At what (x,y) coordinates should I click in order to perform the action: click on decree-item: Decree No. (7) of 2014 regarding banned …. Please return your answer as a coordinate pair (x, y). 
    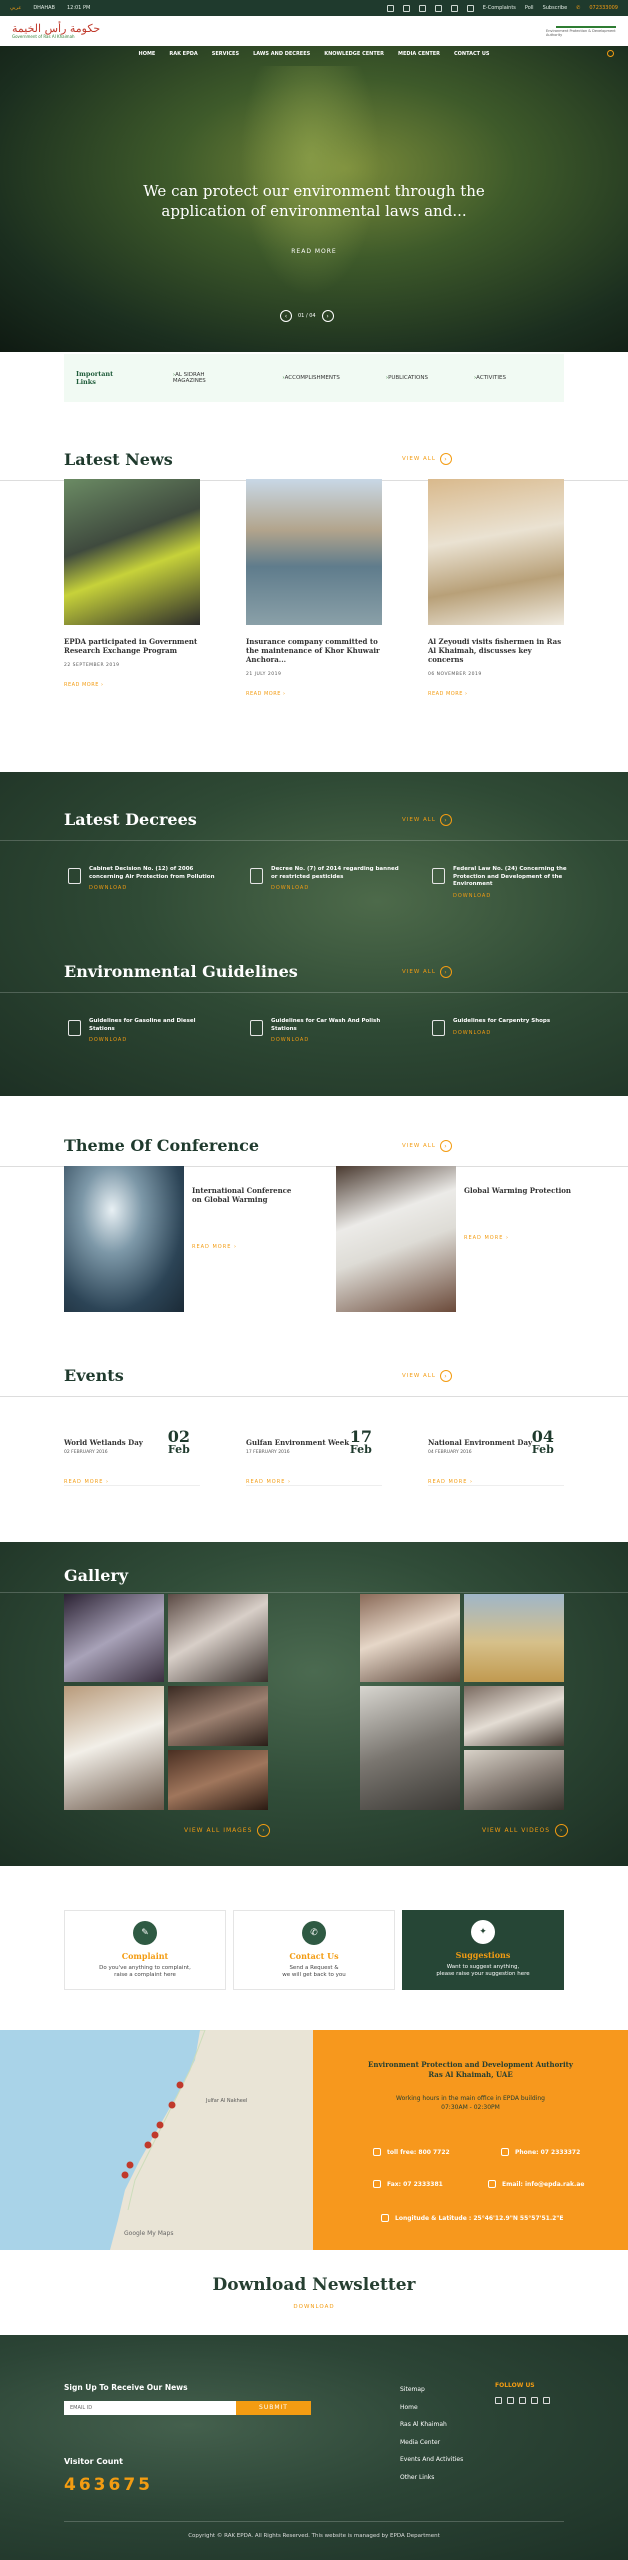
    Looking at the image, I should click on (325, 879).